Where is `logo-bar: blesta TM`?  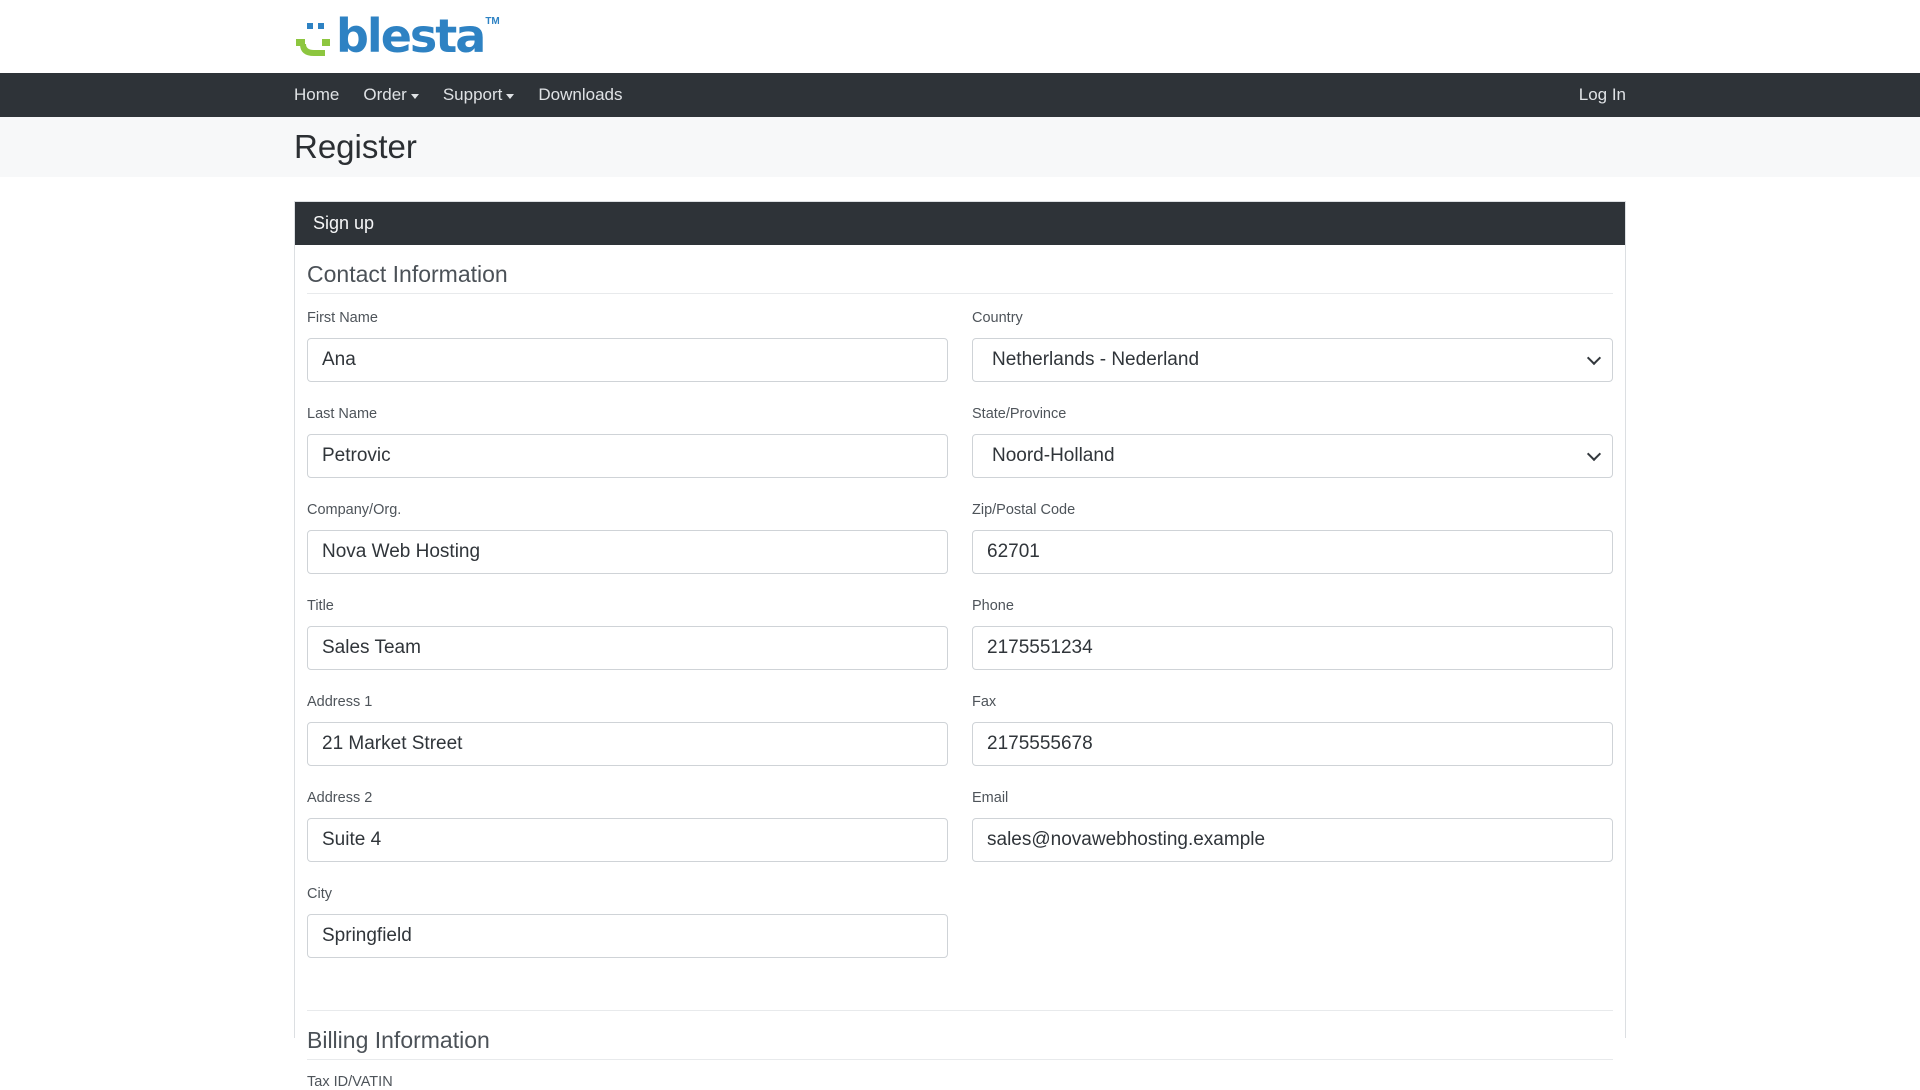 logo-bar: blesta TM is located at coordinates (960, 36).